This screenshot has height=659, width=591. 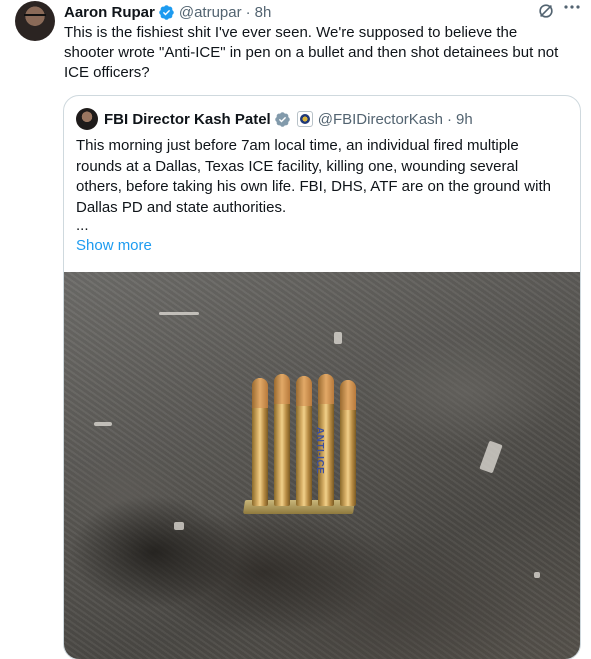 I want to click on avatar, so click(x=35, y=21).